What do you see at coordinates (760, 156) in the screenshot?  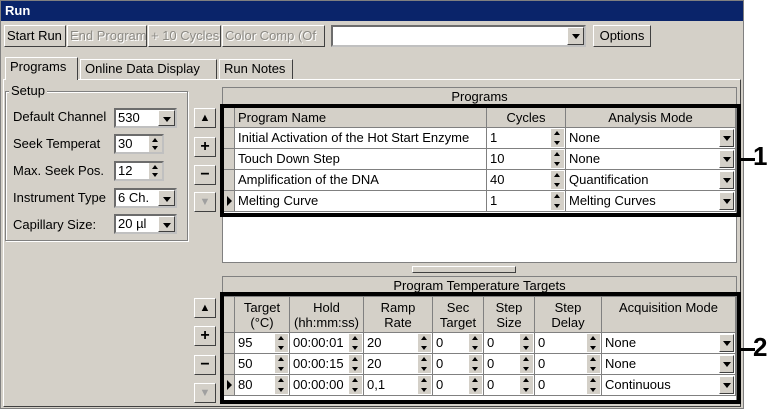 I see `callout-label-1: 1` at bounding box center [760, 156].